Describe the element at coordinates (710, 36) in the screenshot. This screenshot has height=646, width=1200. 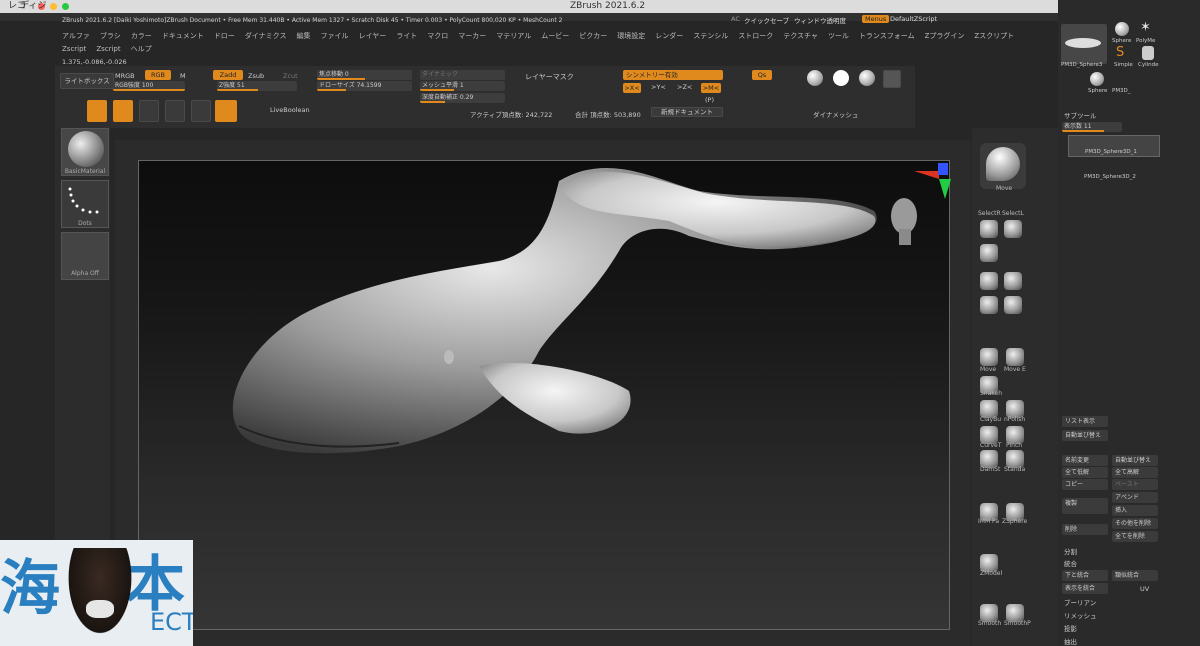
I see `menu-item: ステンシル` at that location.